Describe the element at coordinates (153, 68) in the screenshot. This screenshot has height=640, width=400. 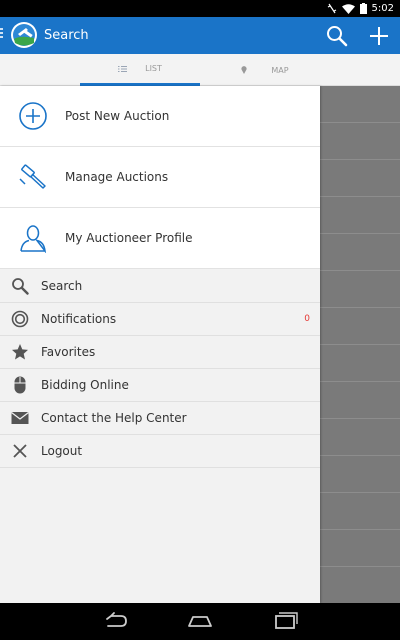
I see `tab-label: LIST` at that location.